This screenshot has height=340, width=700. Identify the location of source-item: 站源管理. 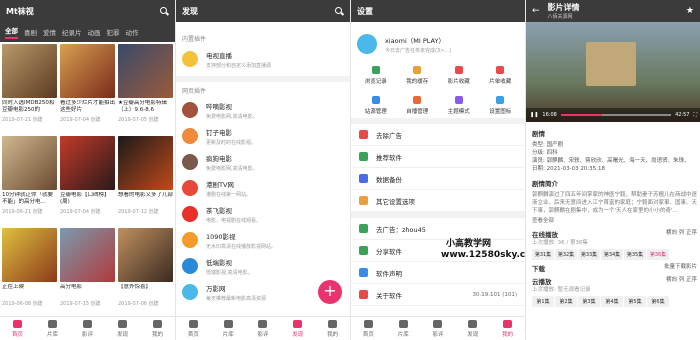
(376, 105).